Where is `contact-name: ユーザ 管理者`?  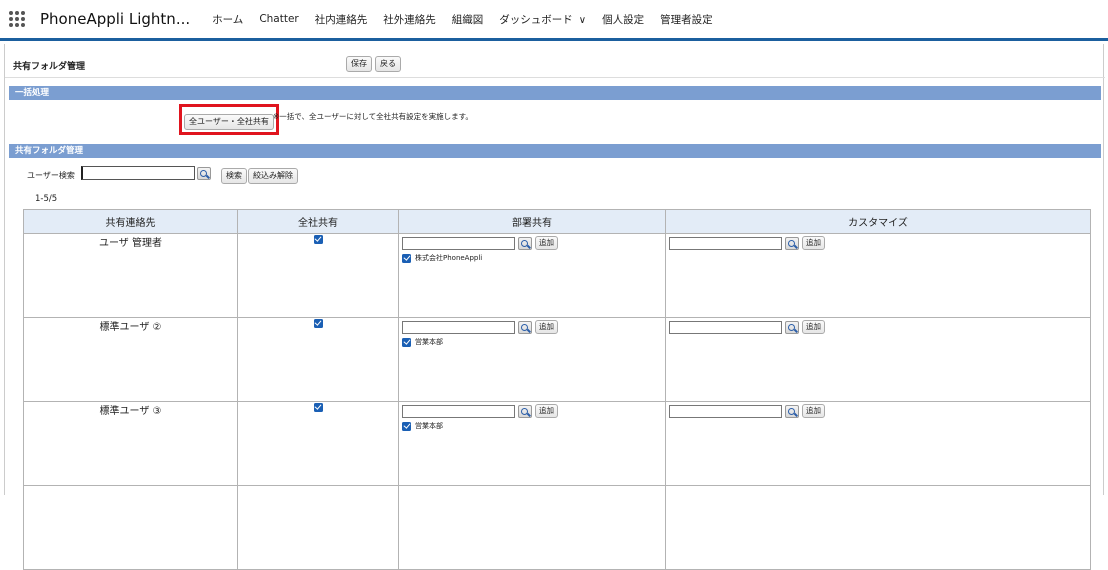
contact-name: ユーザ 管理者 is located at coordinates (130, 275).